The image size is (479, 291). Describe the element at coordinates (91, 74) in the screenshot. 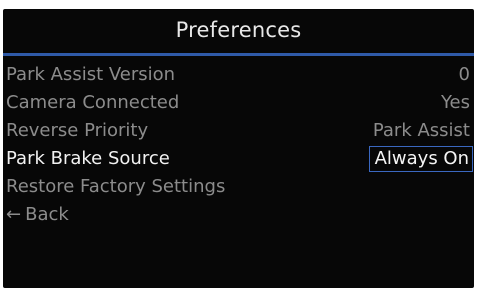

I see `menu-item-label: Park Assist Version` at that location.